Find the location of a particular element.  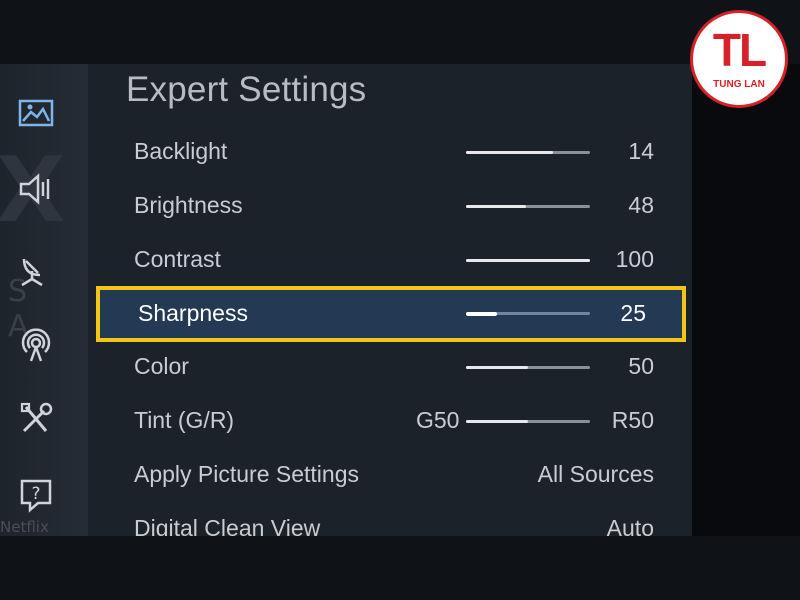

setting-label: Contrast is located at coordinates (177, 259).